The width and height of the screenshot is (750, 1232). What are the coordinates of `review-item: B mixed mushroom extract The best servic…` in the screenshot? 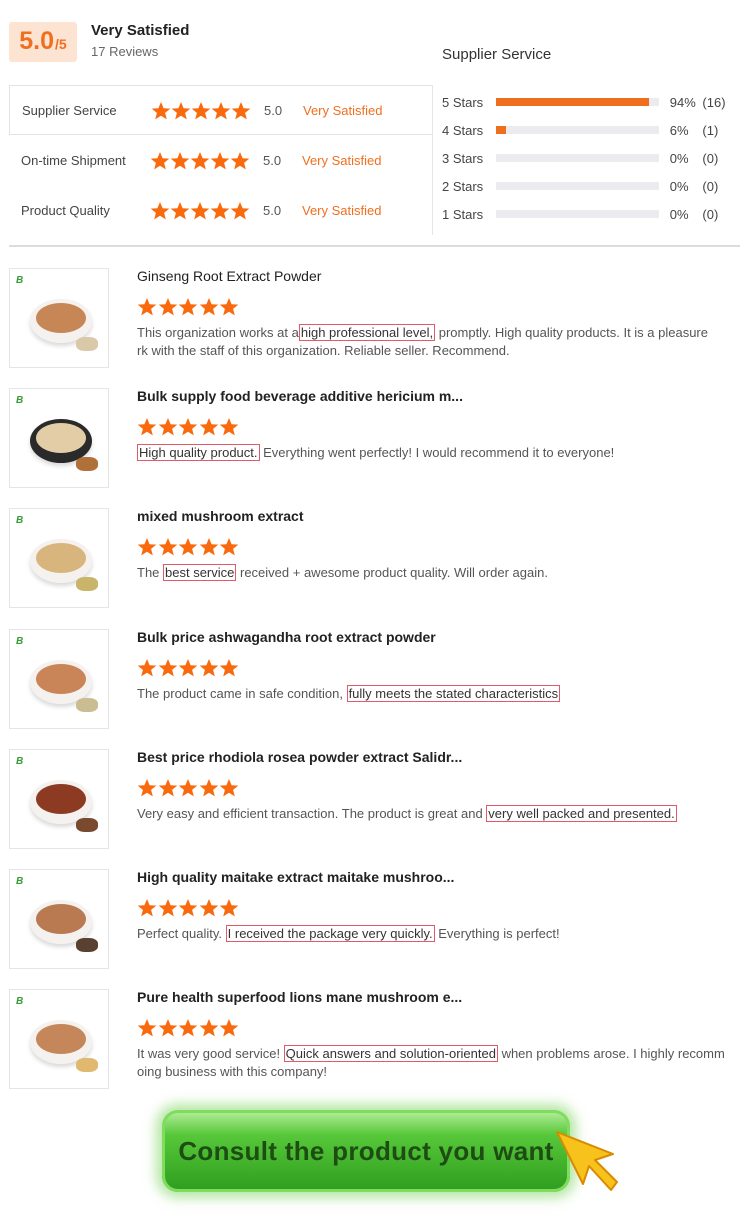 It's located at (375, 559).